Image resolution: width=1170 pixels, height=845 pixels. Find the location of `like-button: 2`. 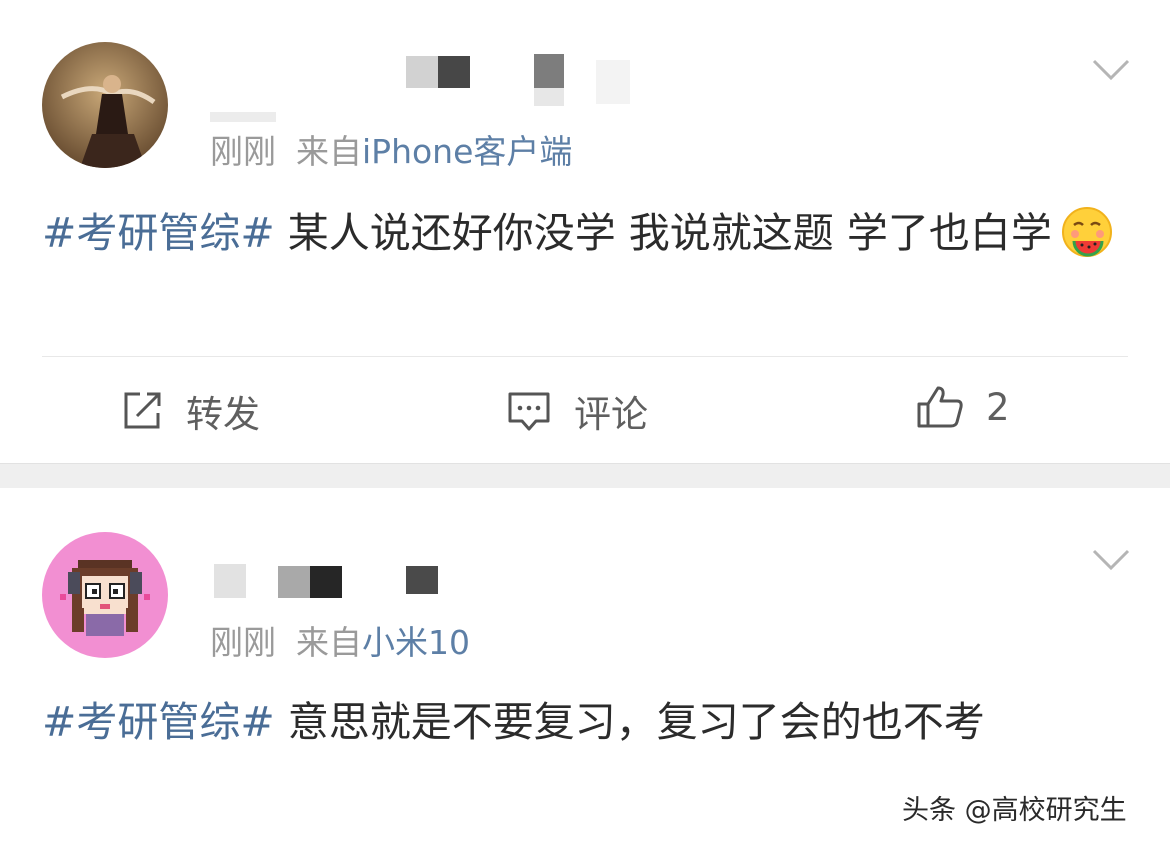

like-button: 2 is located at coordinates (963, 407).